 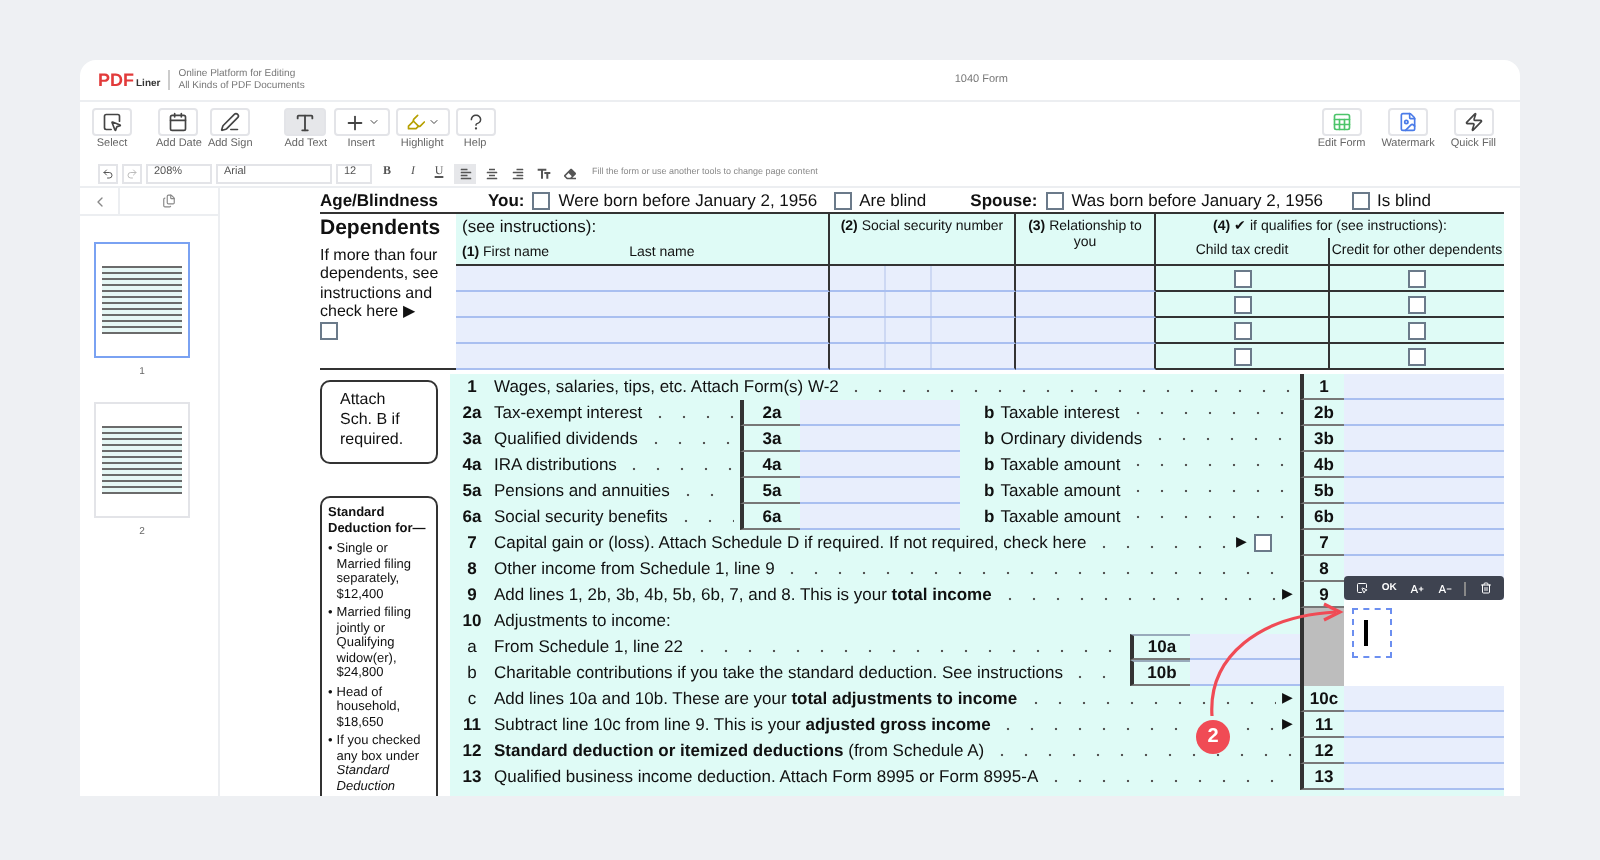 I want to click on line-number-box: 11, so click(x=1322, y=725).